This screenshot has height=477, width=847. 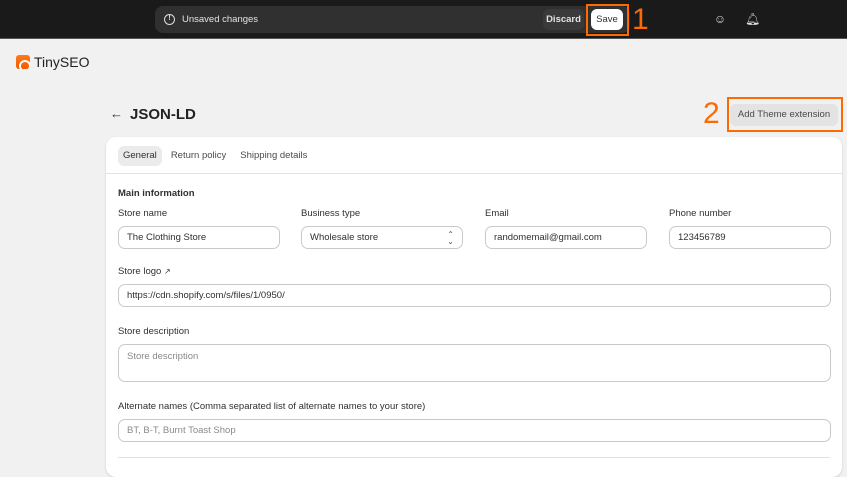 What do you see at coordinates (750, 237) in the screenshot?
I see `phone-input: 123456789` at bounding box center [750, 237].